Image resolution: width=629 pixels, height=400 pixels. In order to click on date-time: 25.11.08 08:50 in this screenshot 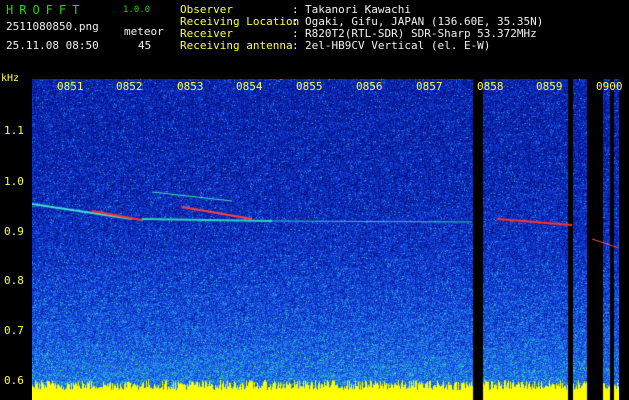, I will do `click(52, 45)`.